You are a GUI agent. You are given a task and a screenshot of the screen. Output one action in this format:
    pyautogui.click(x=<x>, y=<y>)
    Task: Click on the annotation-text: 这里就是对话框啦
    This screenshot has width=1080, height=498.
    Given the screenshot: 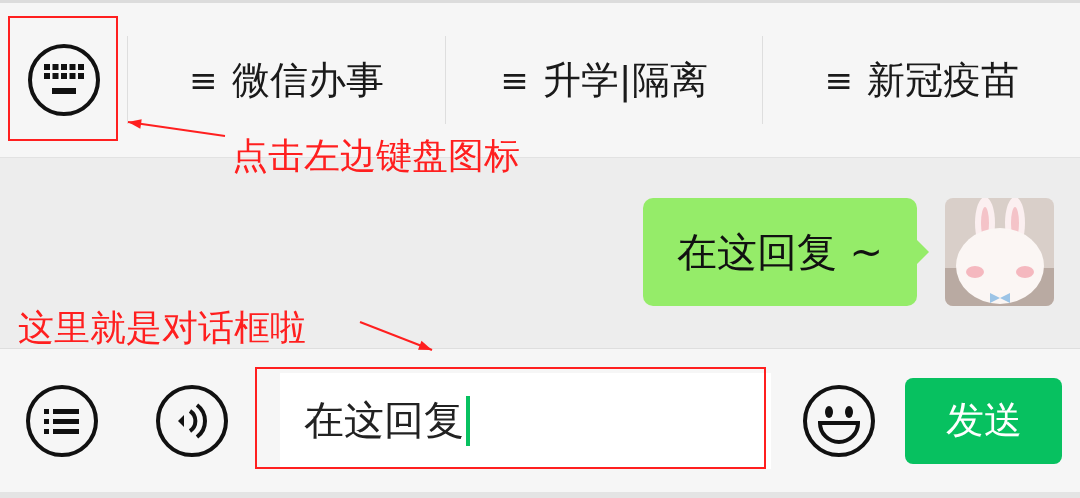 What is the action you would take?
    pyautogui.click(x=162, y=328)
    